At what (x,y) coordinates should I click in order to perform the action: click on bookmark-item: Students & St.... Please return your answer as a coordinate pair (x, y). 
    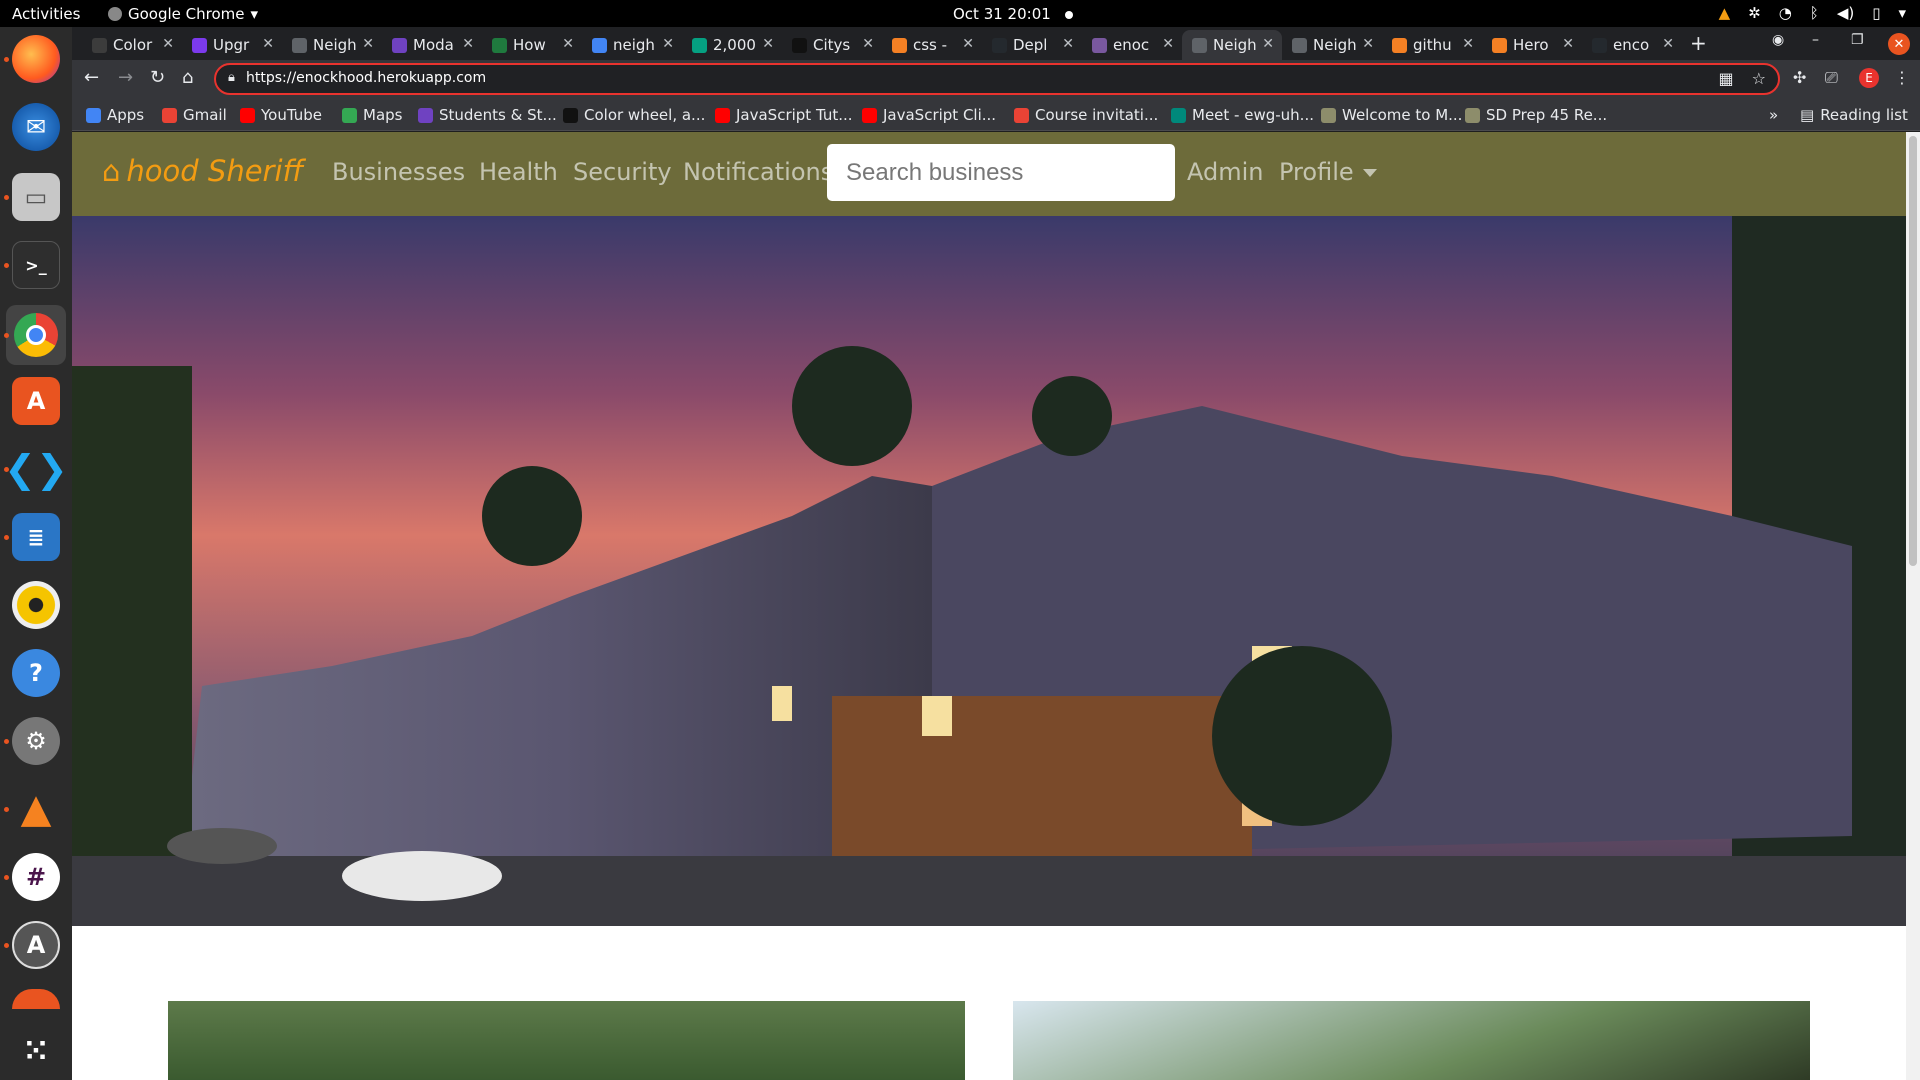
    Looking at the image, I should click on (487, 115).